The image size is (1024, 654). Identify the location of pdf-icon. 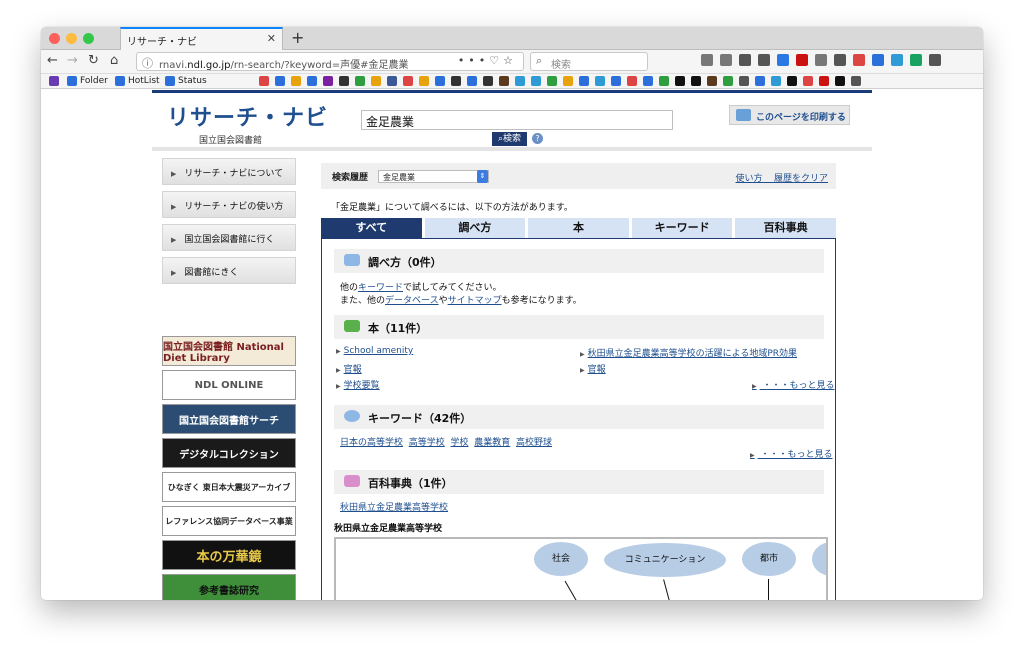
(802, 60).